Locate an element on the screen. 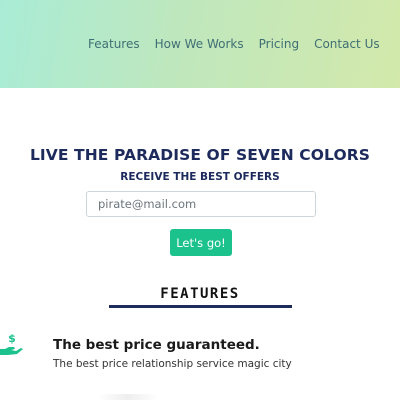 The height and width of the screenshot is (400, 400). hand-money-icon: $ is located at coordinates (13, 345).